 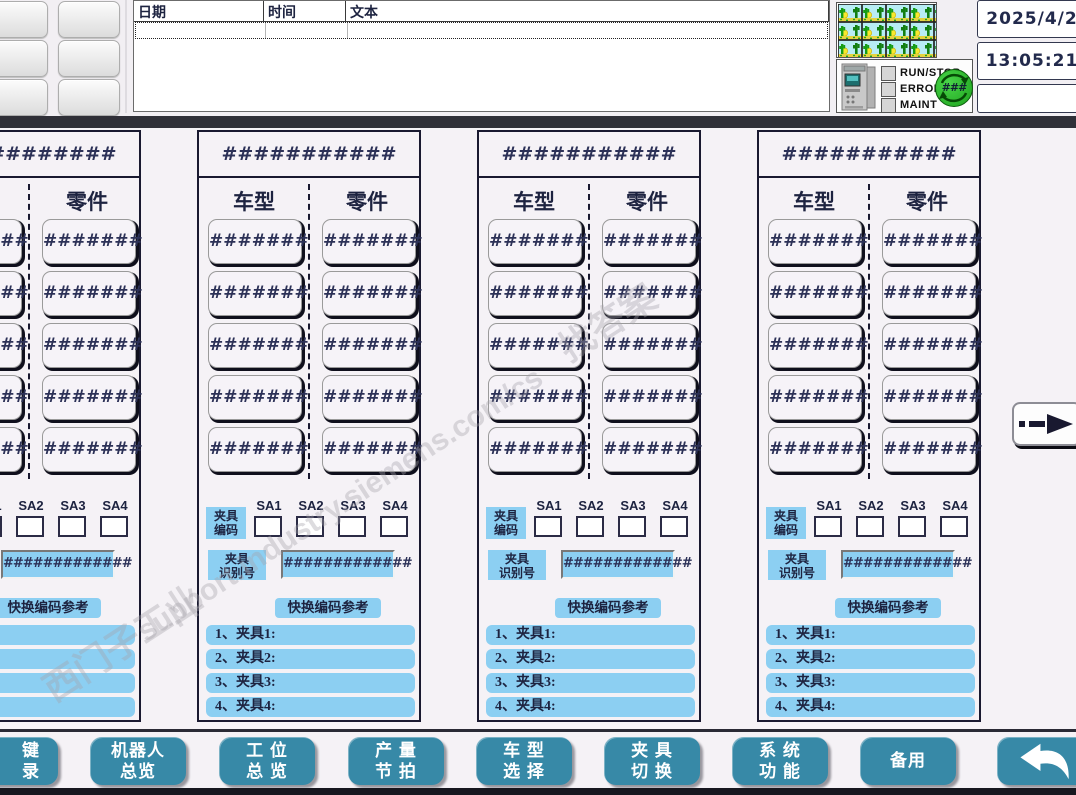 What do you see at coordinates (396, 761) in the screenshot?
I see `nav-button-output-cycle: 产 量节 拍` at bounding box center [396, 761].